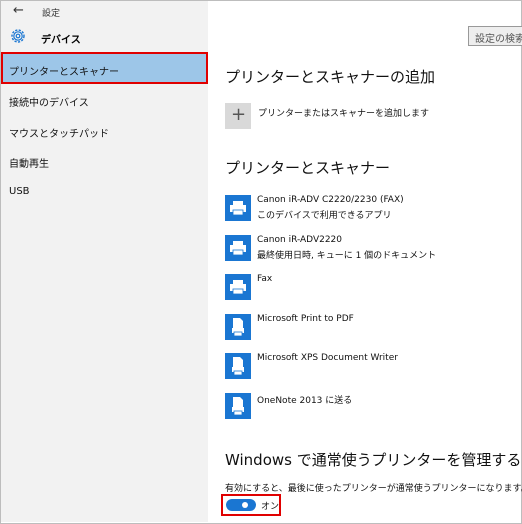 Image resolution: width=522 pixels, height=524 pixels. I want to click on sidebar-item-autoplay: 自動再生, so click(104, 161).